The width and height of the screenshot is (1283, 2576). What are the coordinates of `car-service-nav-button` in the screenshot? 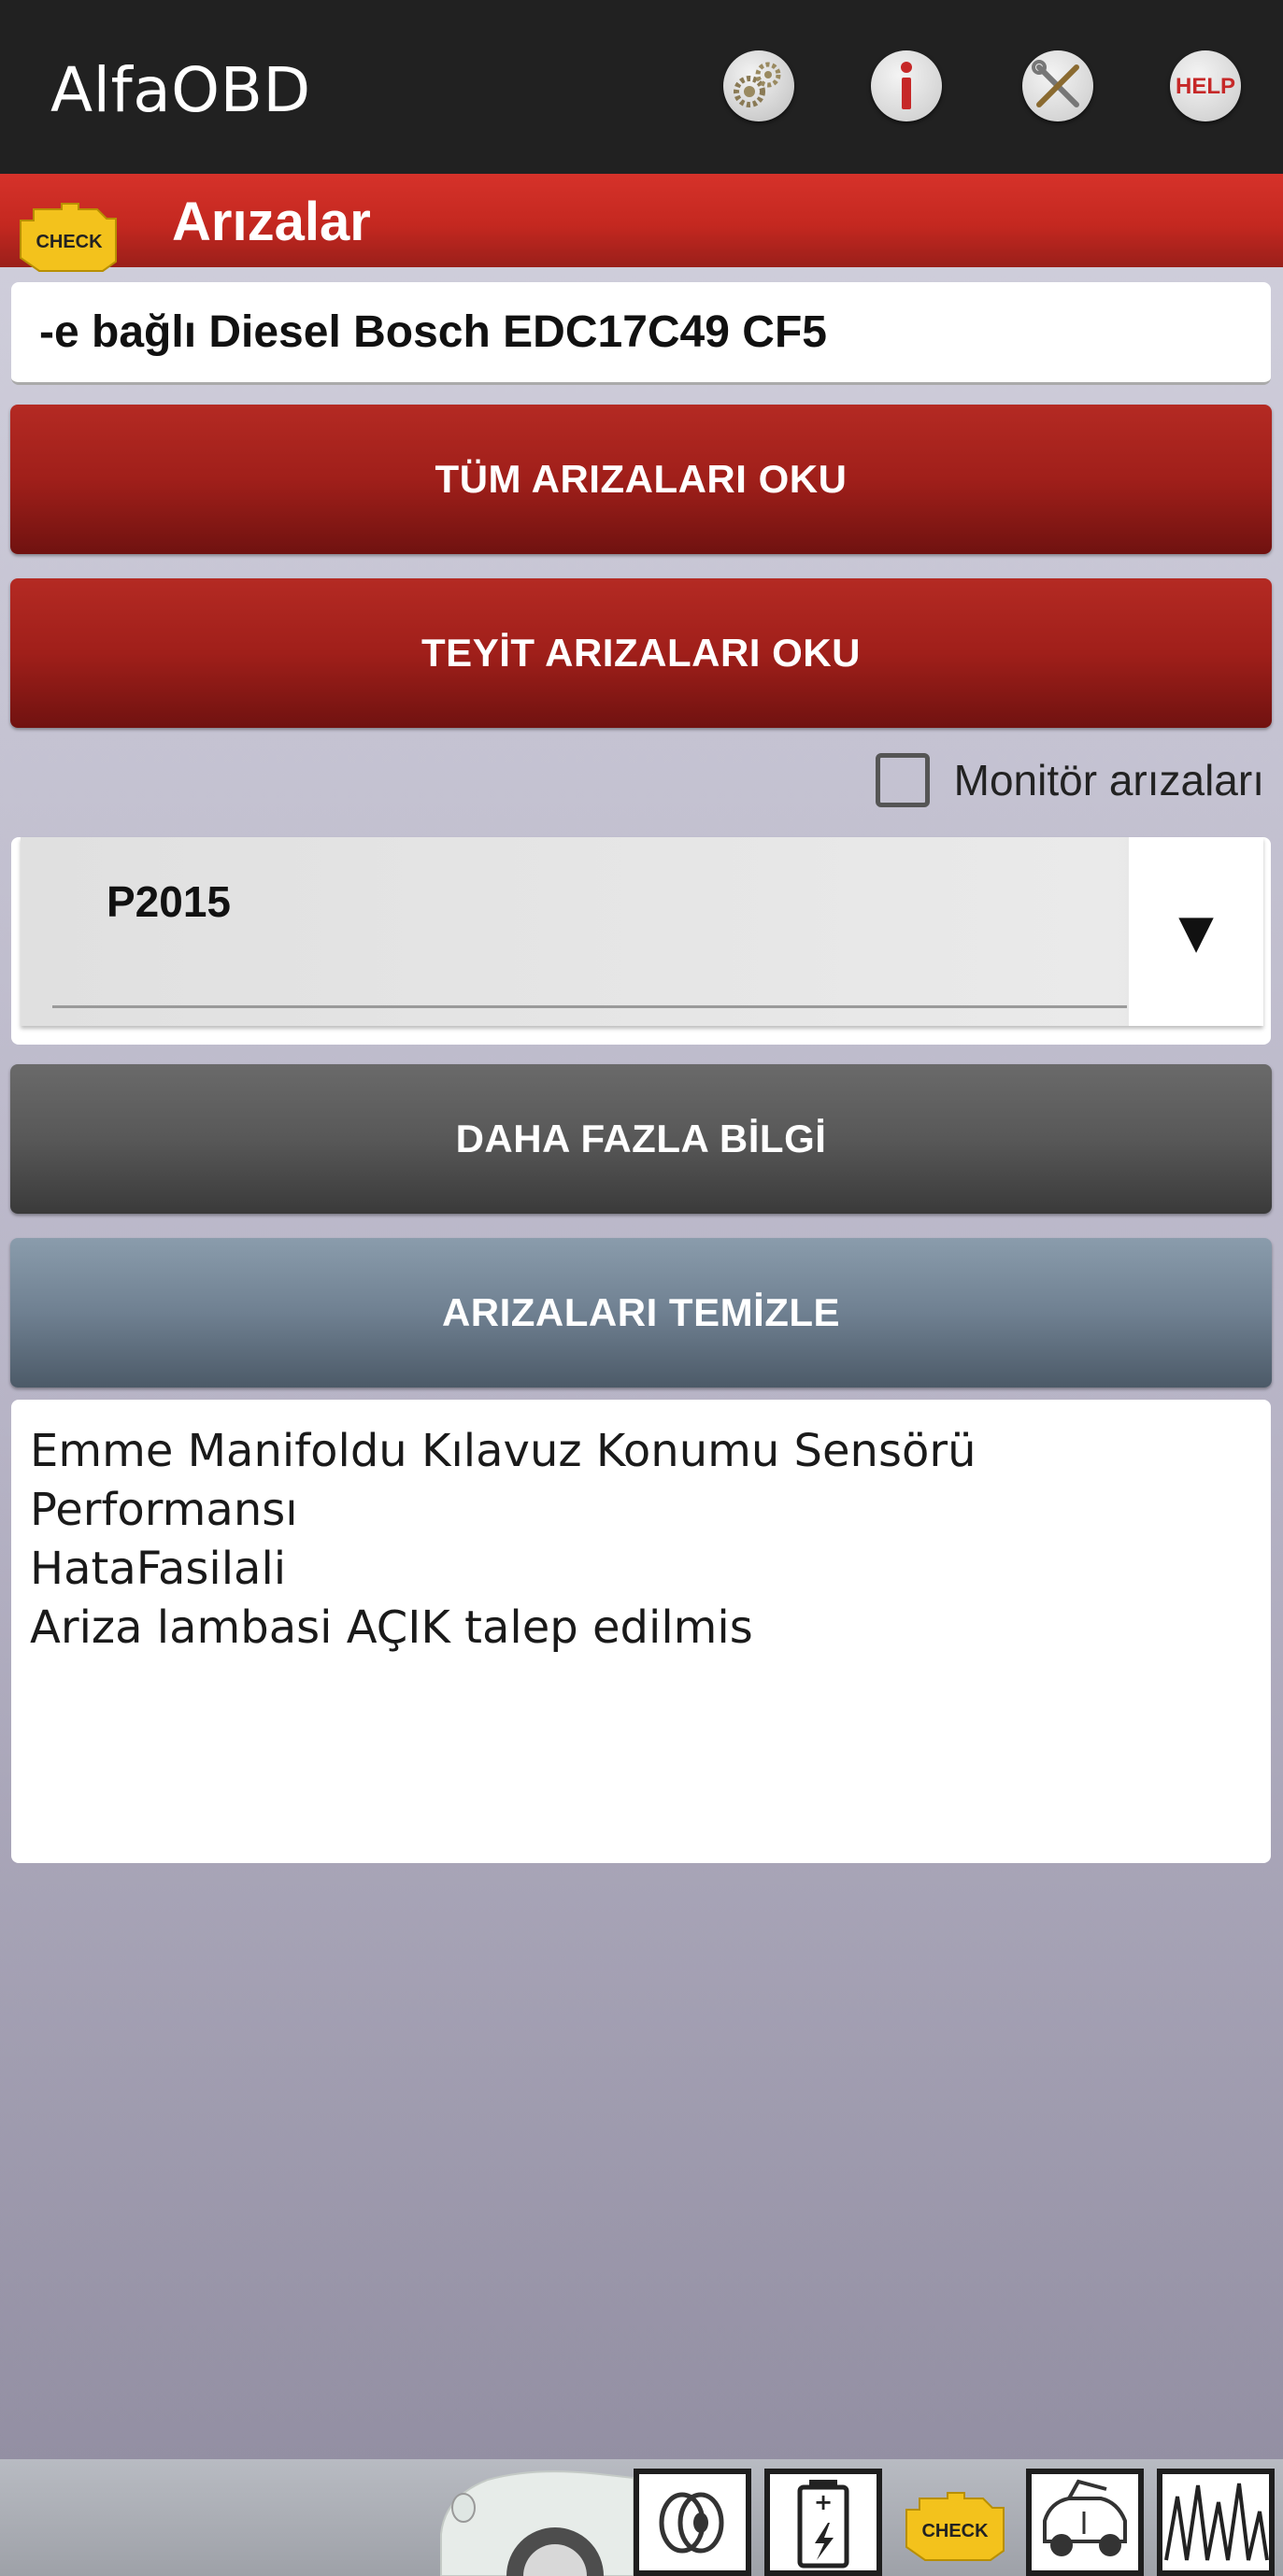 It's located at (1085, 2522).